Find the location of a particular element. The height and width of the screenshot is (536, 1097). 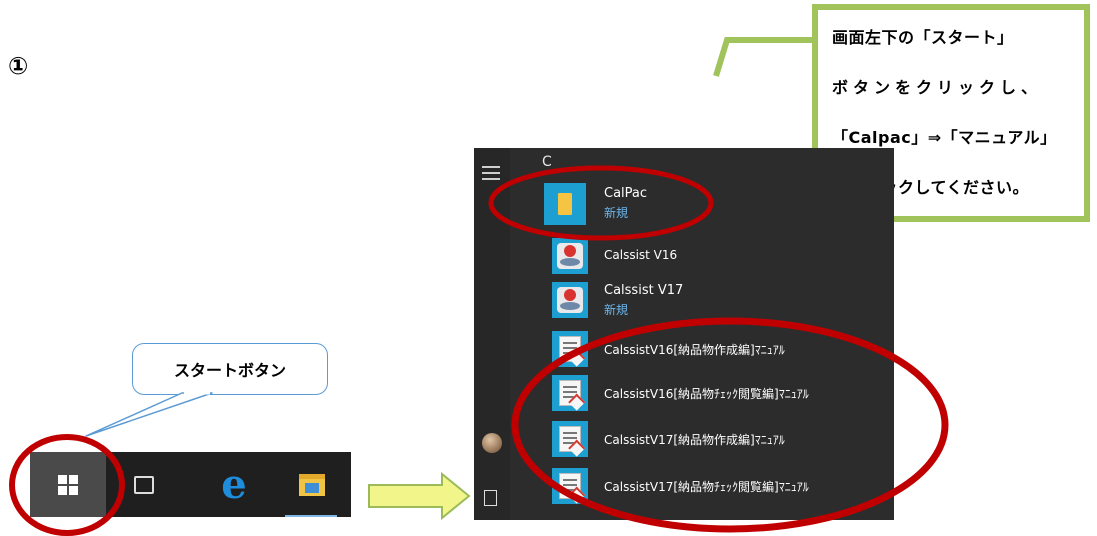

edge-browser-button: e is located at coordinates (234, 484).